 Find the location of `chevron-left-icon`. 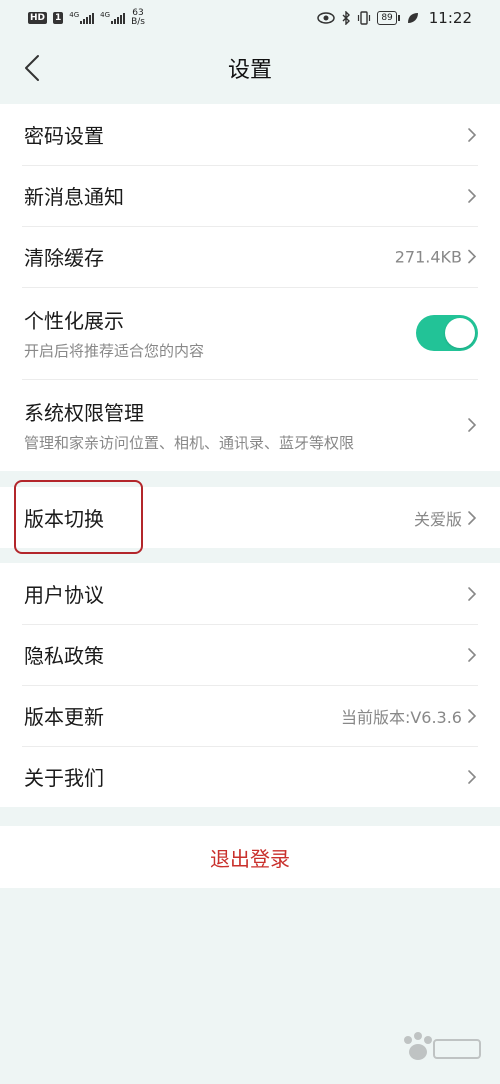

chevron-left-icon is located at coordinates (34, 68).